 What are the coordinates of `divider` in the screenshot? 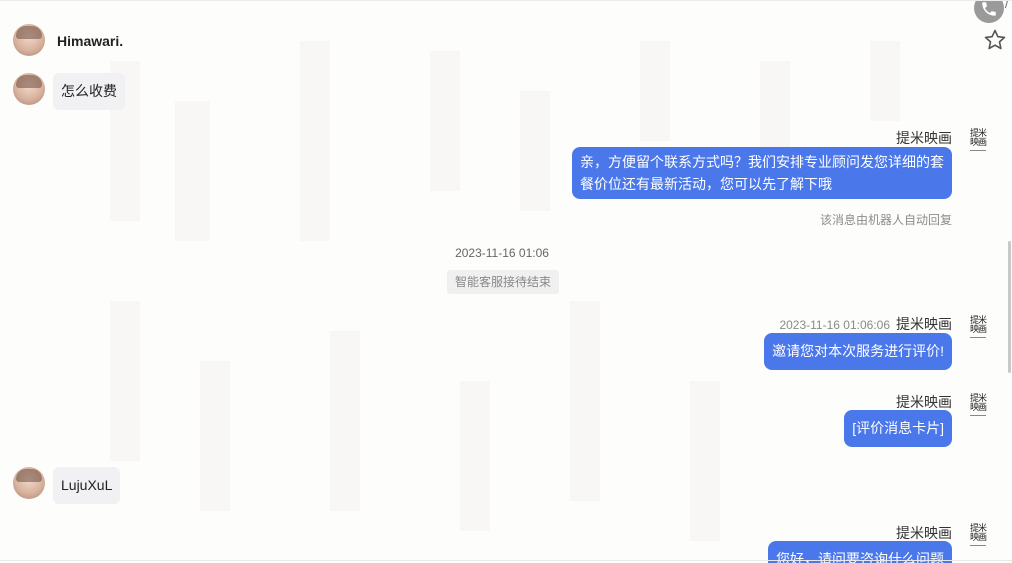 It's located at (506, 560).